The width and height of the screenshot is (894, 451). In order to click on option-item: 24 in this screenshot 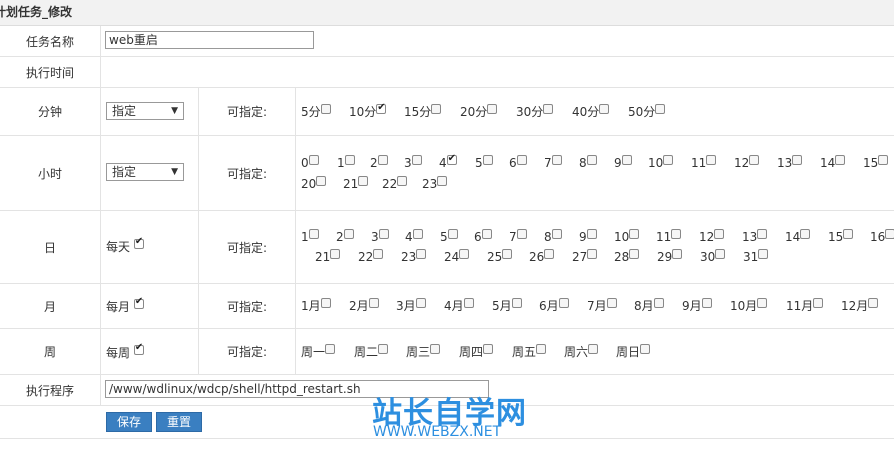, I will do `click(457, 256)`.